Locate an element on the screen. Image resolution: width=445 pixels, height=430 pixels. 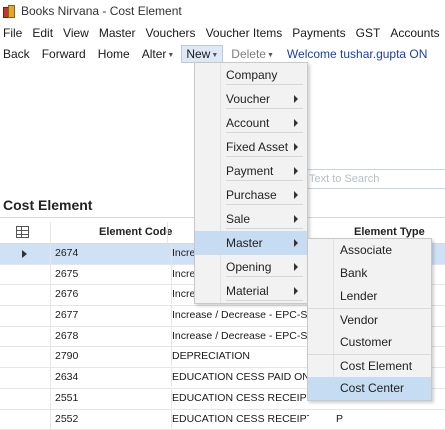
menu-item-sale: Sale is located at coordinates (251, 219).